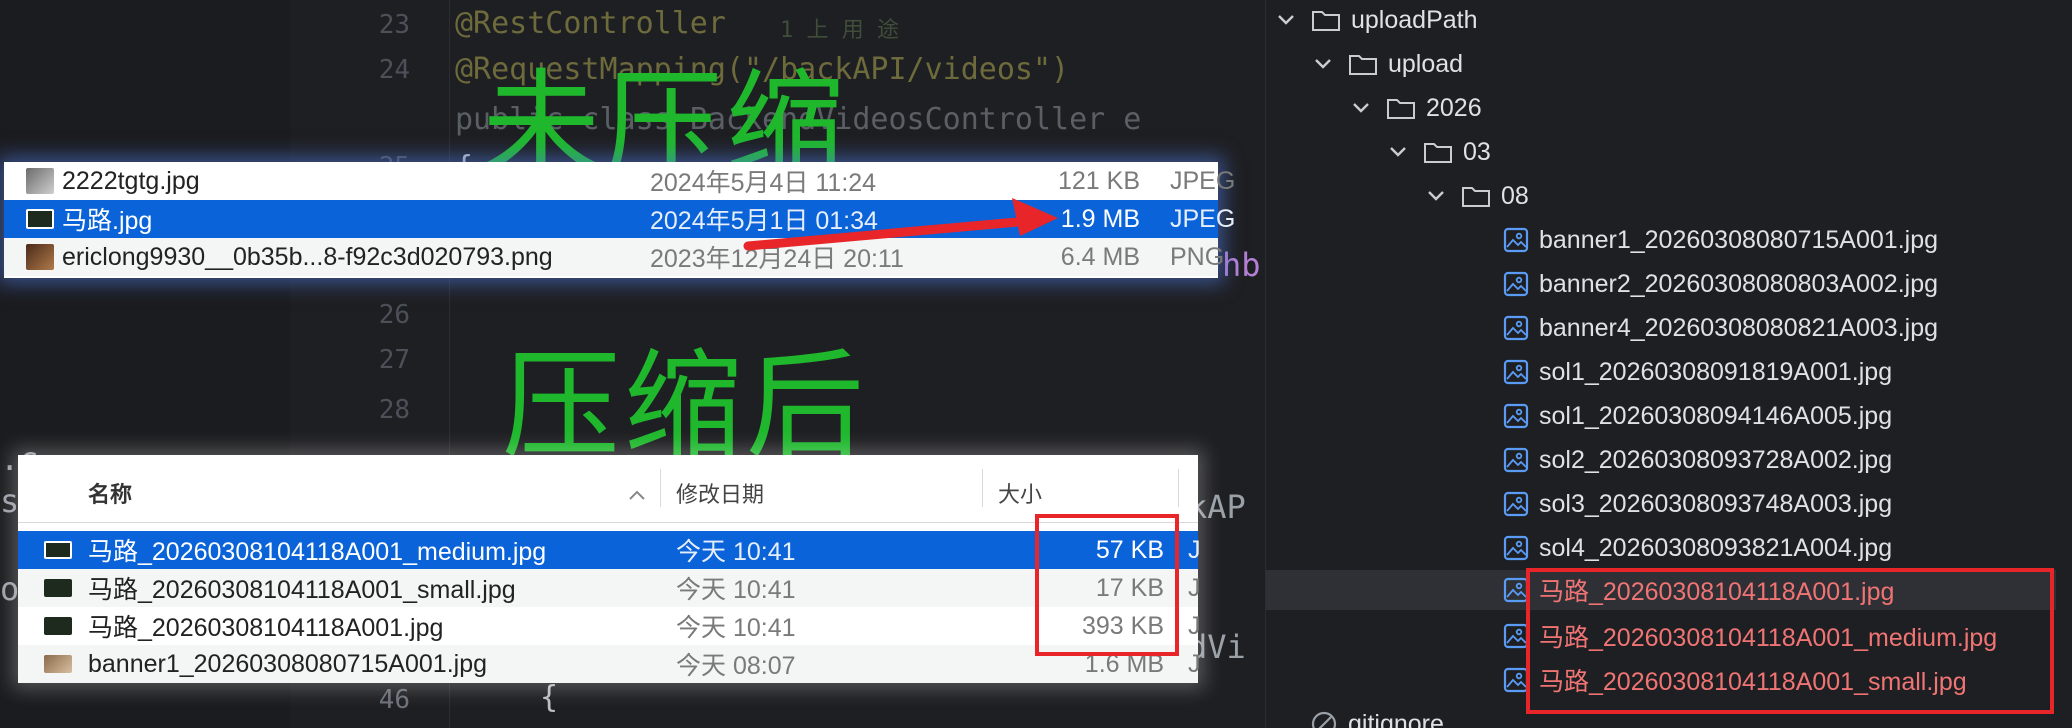  Describe the element at coordinates (1477, 151) in the screenshot. I see `tree-folder-label: 03` at that location.